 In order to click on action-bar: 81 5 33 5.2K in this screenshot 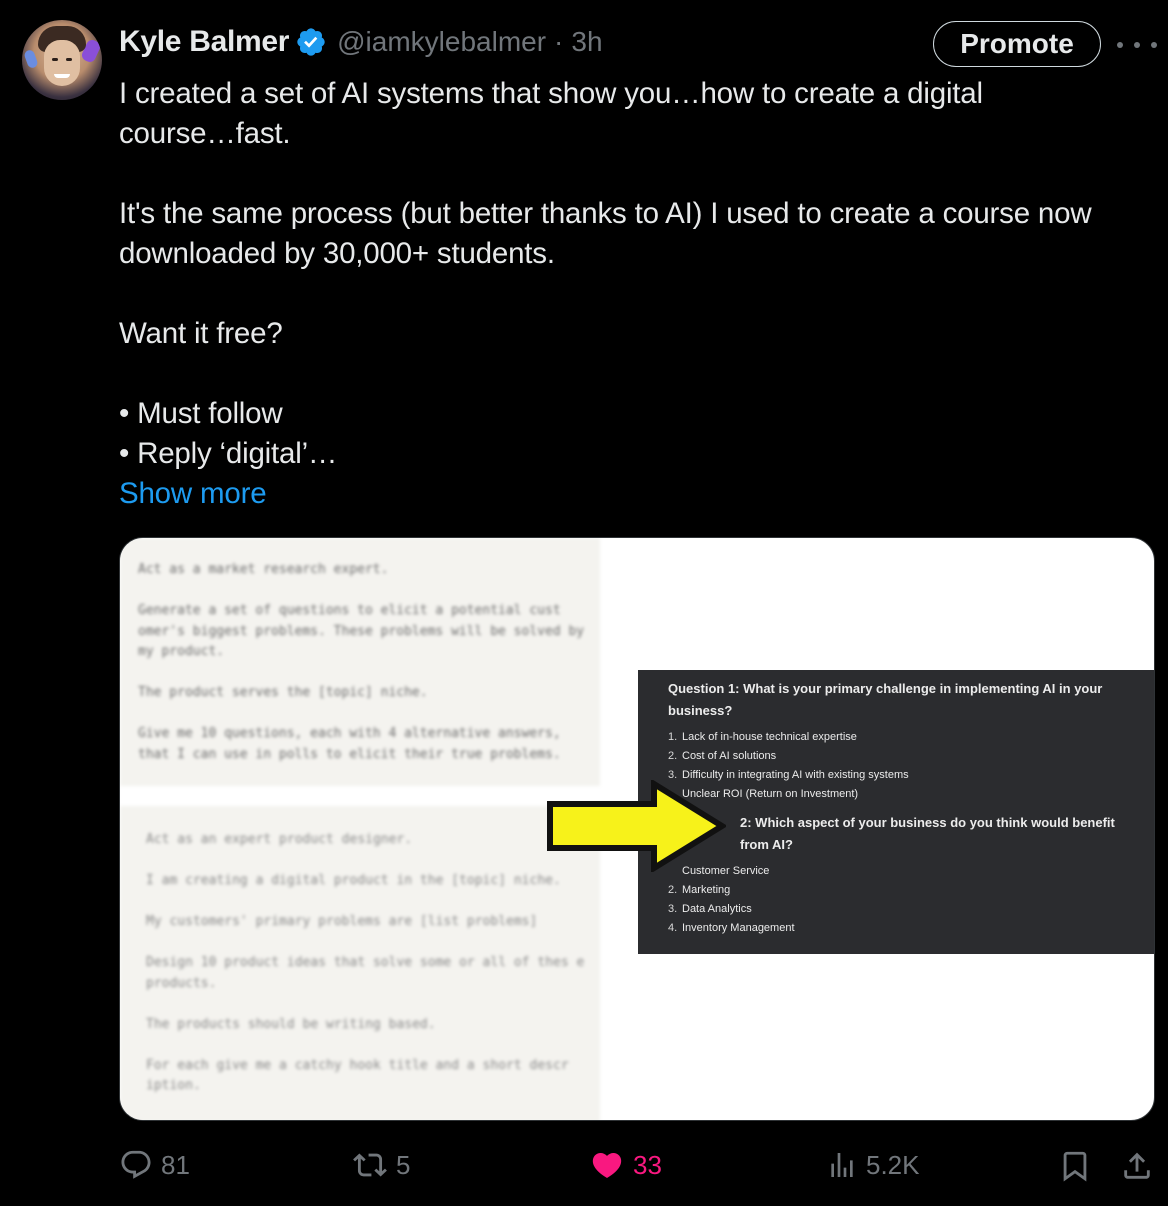, I will do `click(584, 1168)`.